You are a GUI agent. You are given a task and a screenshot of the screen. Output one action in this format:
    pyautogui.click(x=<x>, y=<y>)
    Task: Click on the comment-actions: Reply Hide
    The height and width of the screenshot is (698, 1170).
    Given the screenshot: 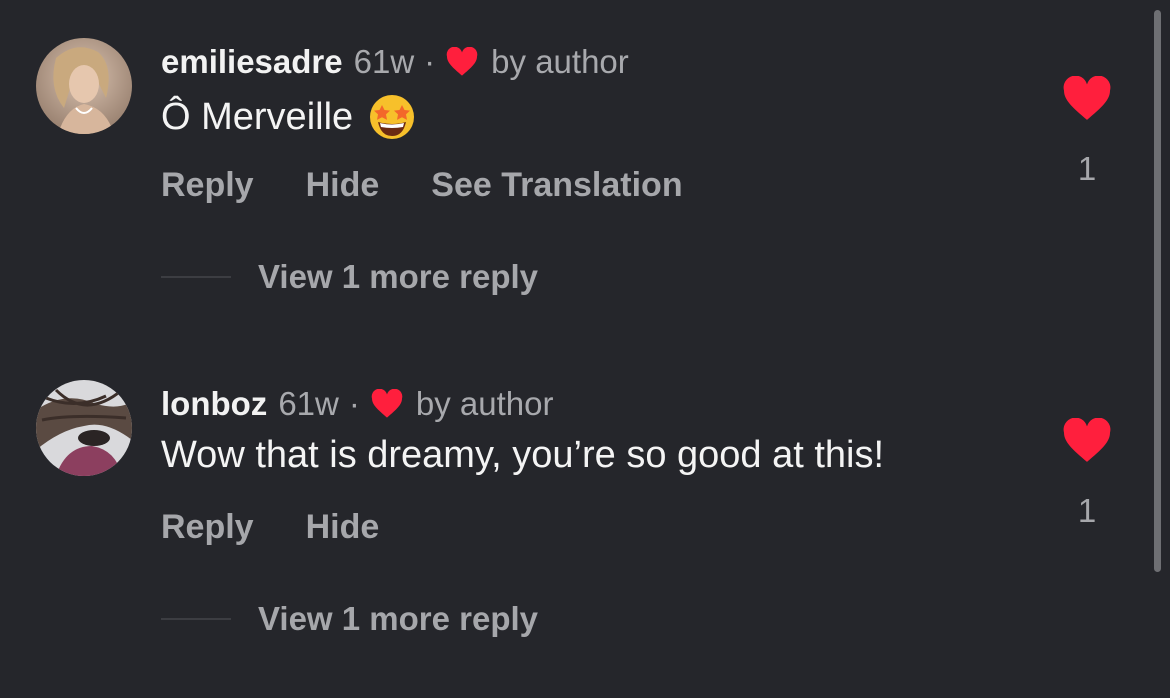 What is the action you would take?
    pyautogui.click(x=270, y=527)
    